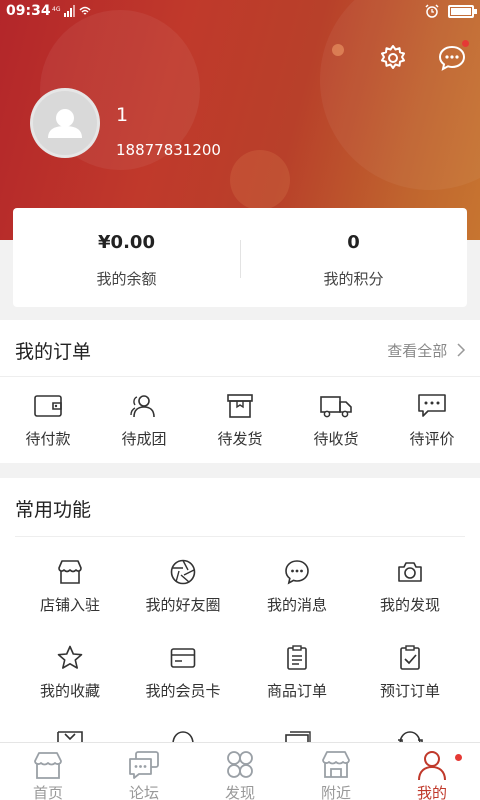 The width and height of the screenshot is (480, 800). I want to click on bottom-tab-bar: 首页 论坛 发现 附近 我的, so click(240, 771).